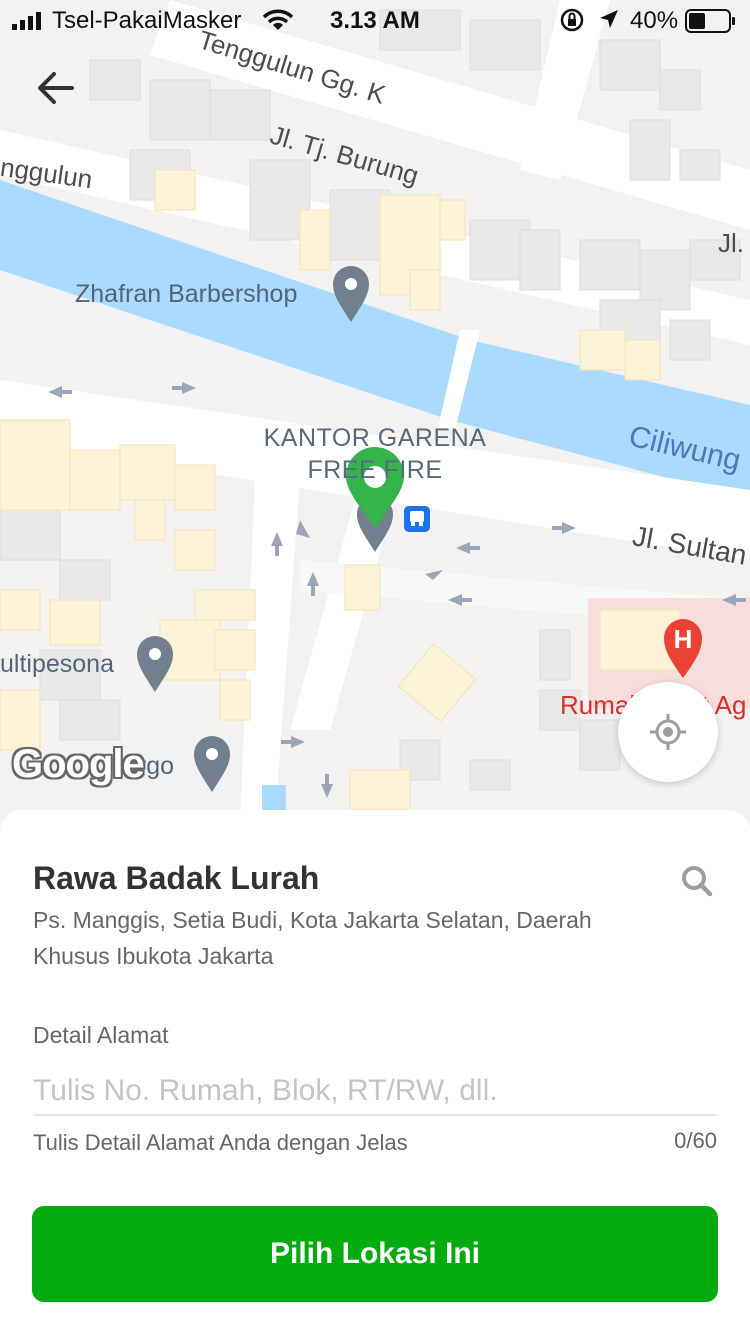  What do you see at coordinates (710, 21) in the screenshot?
I see `battery-icon` at bounding box center [710, 21].